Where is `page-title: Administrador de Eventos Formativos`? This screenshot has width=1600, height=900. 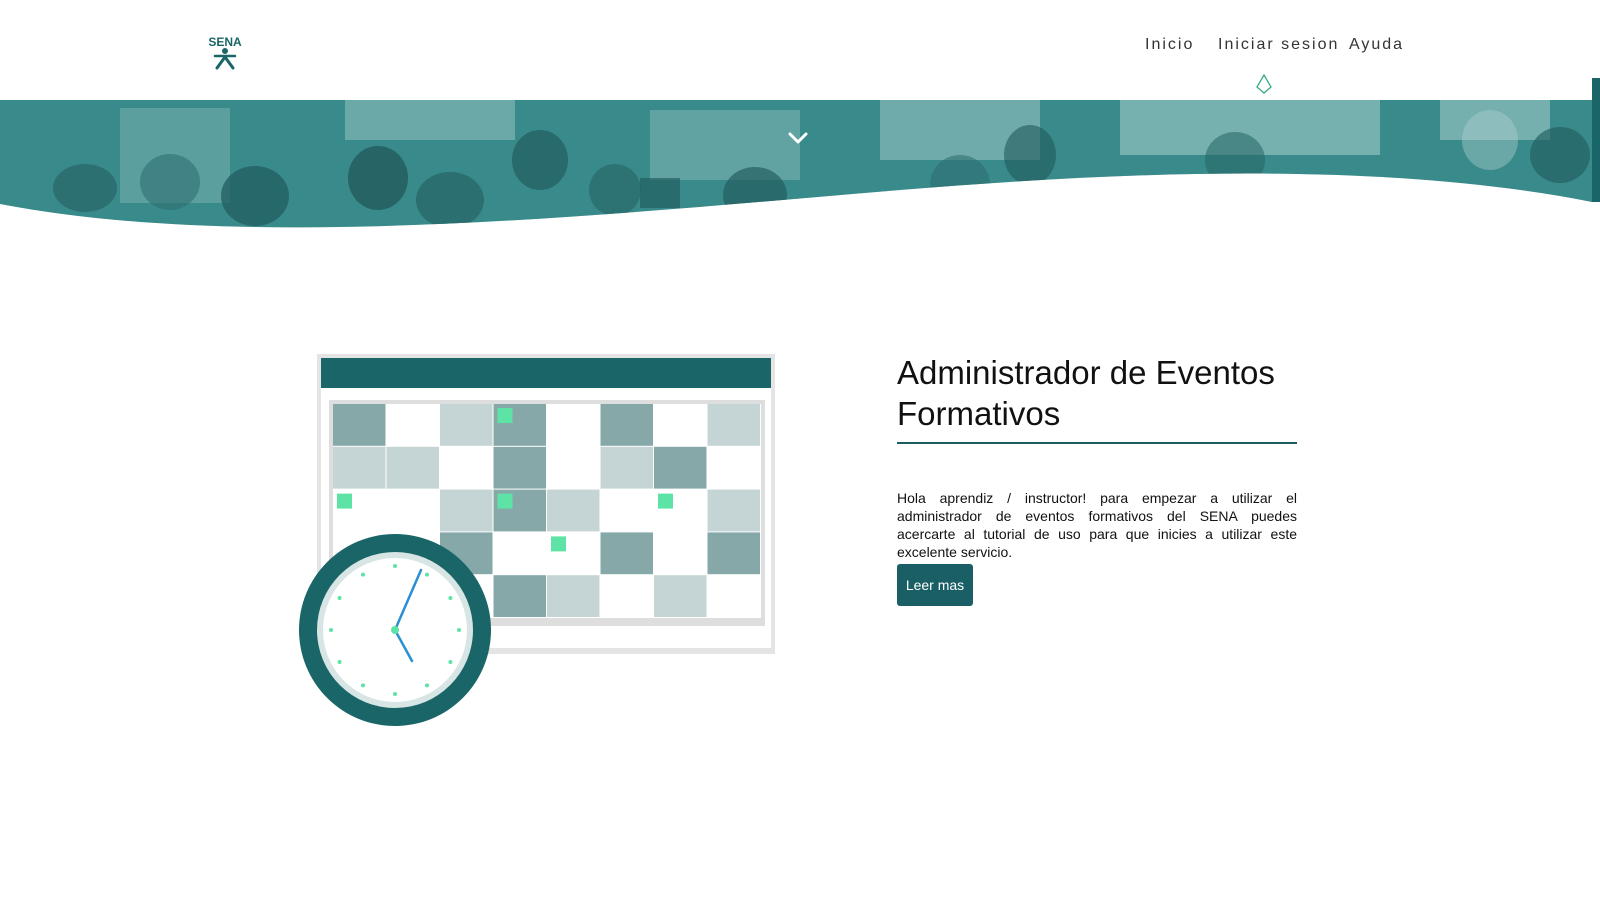
page-title: Administrador de Eventos Formativos is located at coordinates (1086, 393).